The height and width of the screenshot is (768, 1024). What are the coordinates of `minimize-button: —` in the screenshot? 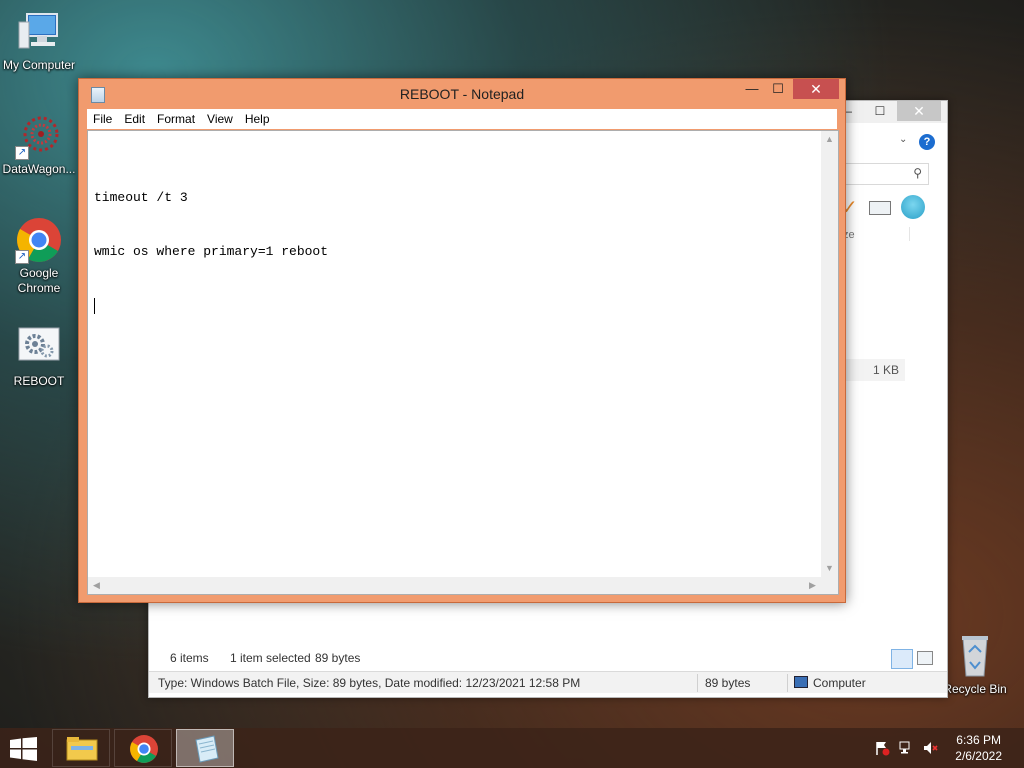 It's located at (752, 89).